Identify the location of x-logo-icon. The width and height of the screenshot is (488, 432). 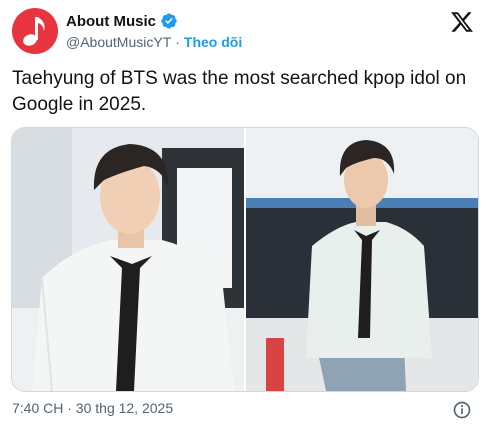
(462, 22).